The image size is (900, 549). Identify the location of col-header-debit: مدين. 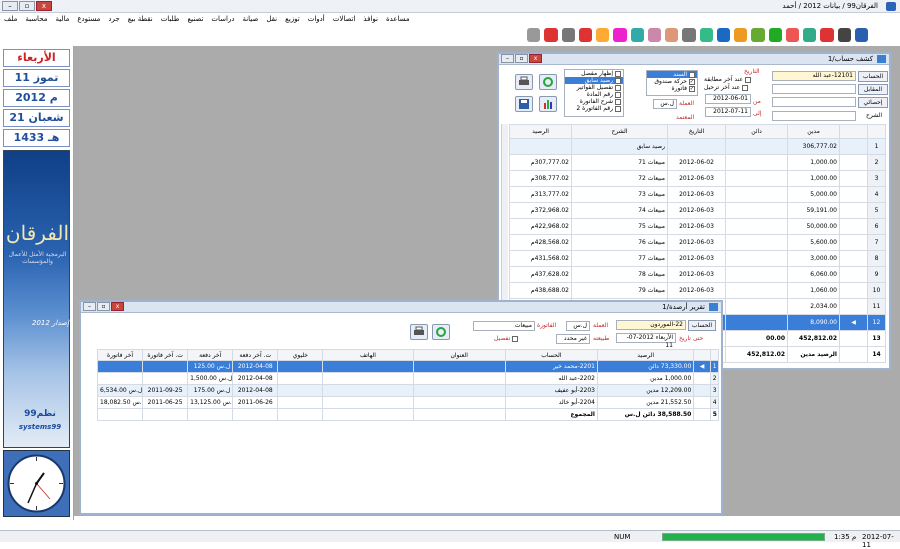
(813, 131).